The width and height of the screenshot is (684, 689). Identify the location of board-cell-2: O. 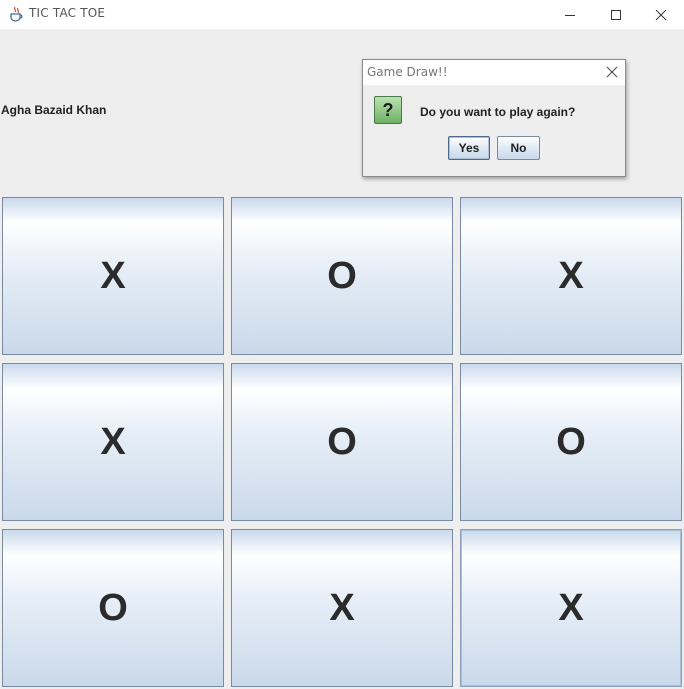
(342, 276).